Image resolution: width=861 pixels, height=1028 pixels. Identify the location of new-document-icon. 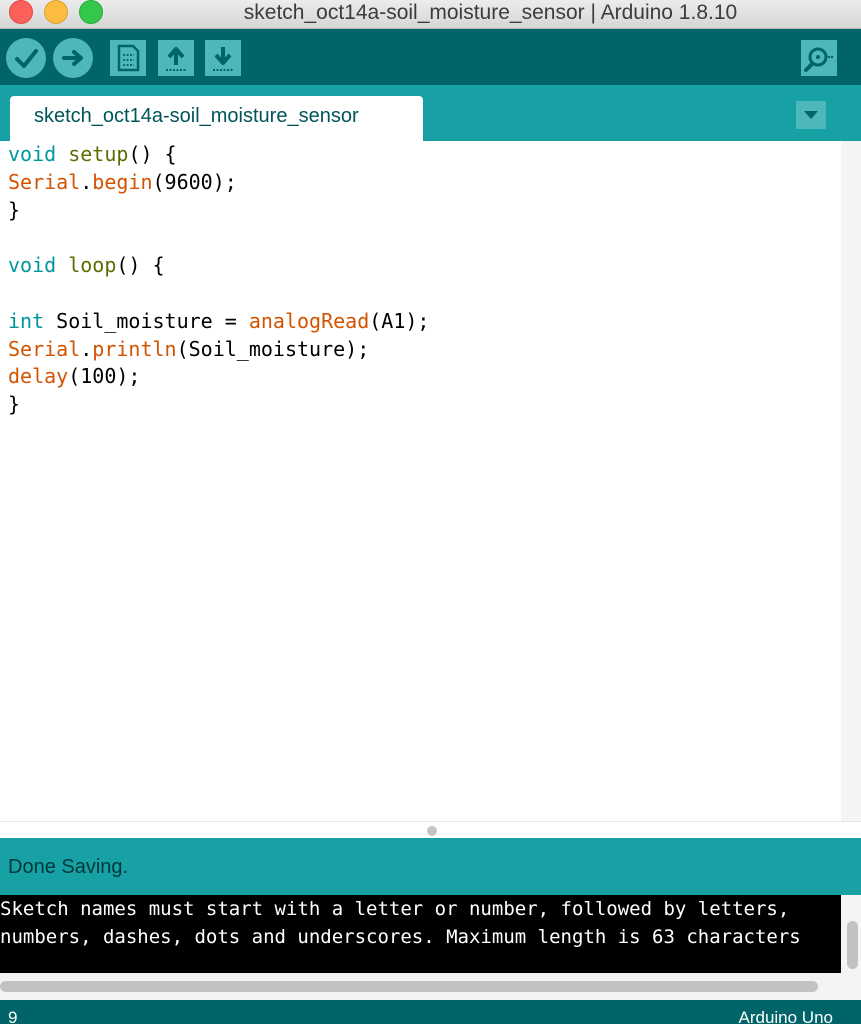
(128, 58).